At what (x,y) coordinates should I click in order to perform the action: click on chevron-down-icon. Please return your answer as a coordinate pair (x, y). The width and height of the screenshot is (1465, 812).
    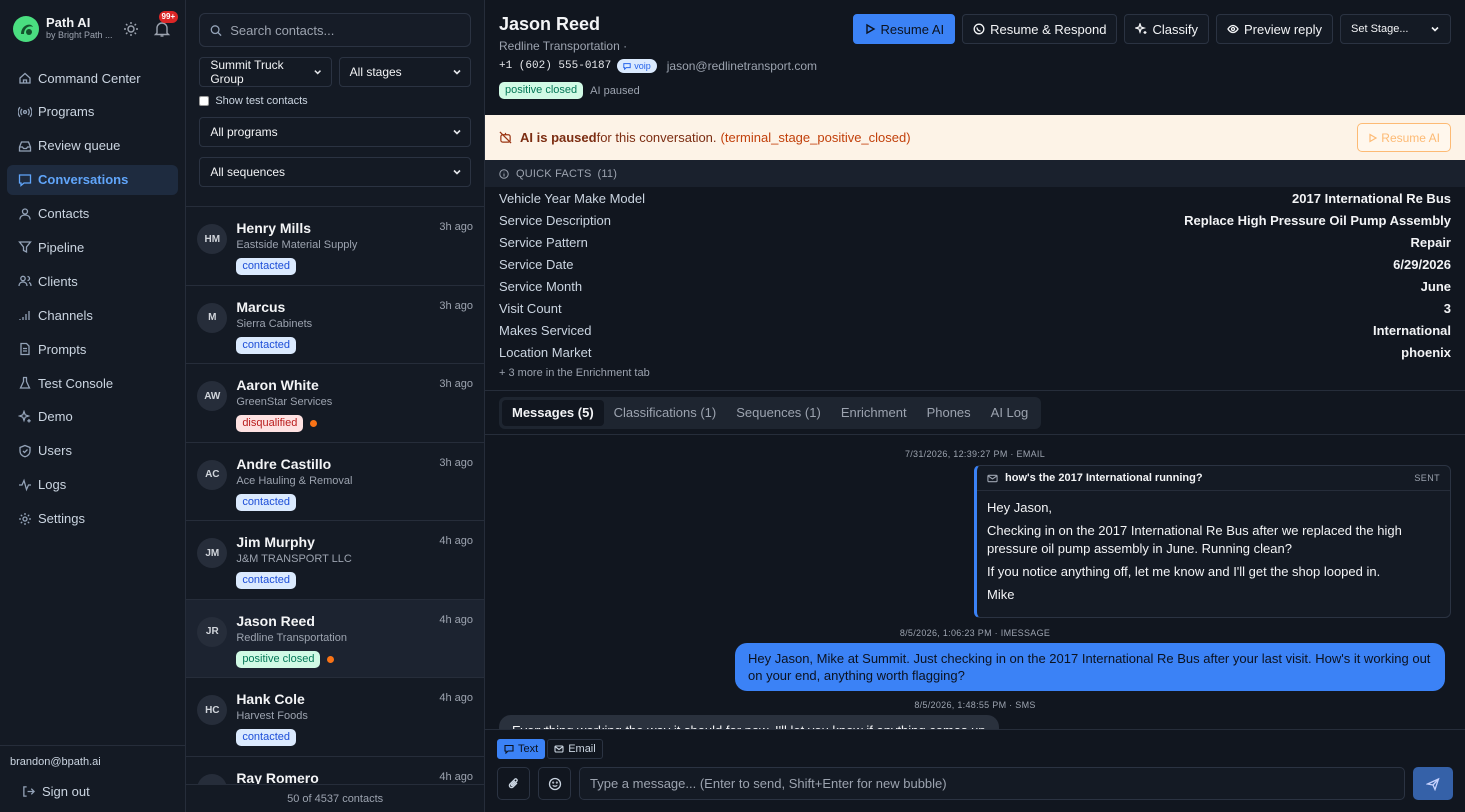
    Looking at the image, I should click on (457, 132).